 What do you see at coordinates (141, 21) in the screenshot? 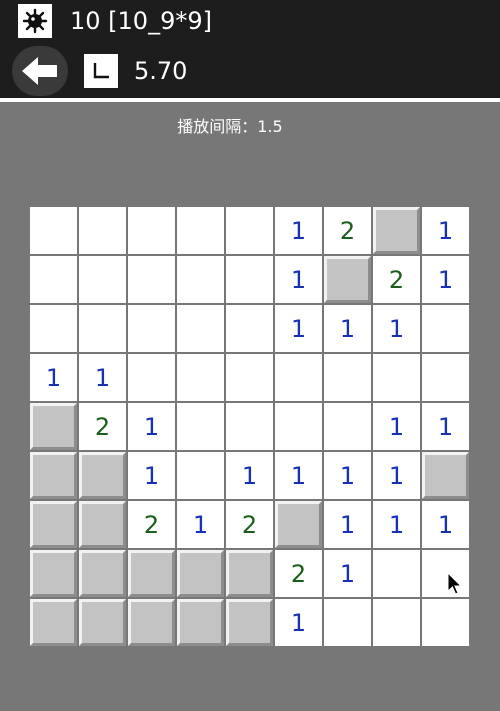
I see `mine-count-title: 10 [10_9*9]` at bounding box center [141, 21].